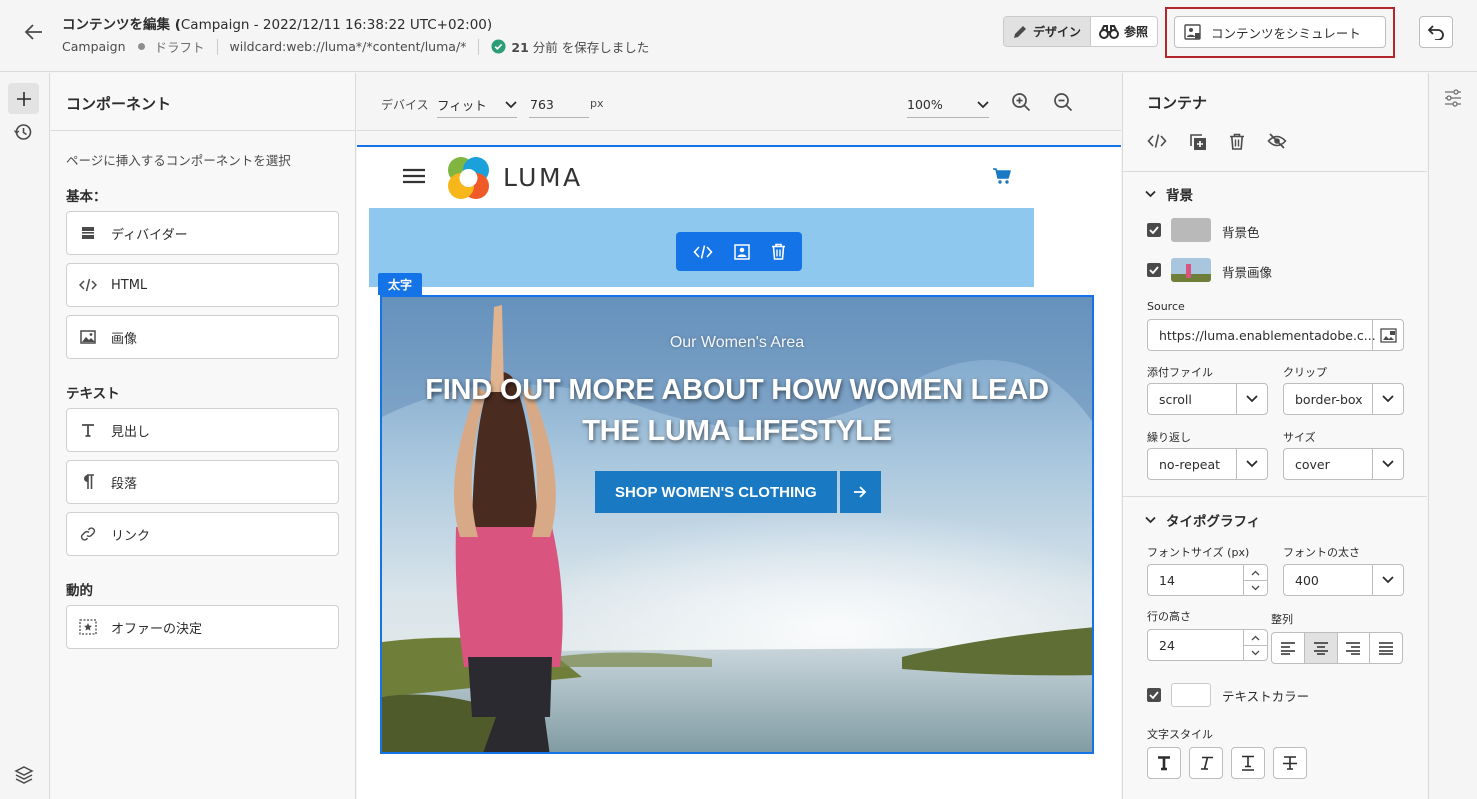  What do you see at coordinates (741, 251) in the screenshot?
I see `select-parent-icon` at bounding box center [741, 251].